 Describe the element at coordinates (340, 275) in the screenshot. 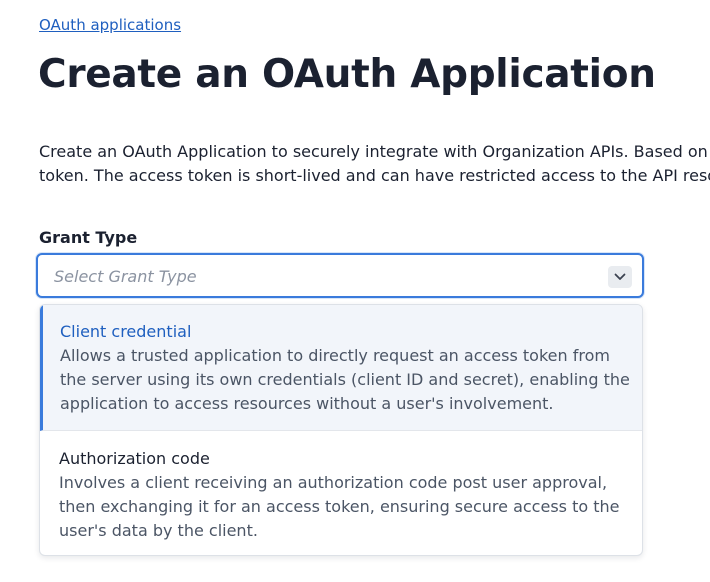

I see `grant-type-select: Select Grant Type` at that location.